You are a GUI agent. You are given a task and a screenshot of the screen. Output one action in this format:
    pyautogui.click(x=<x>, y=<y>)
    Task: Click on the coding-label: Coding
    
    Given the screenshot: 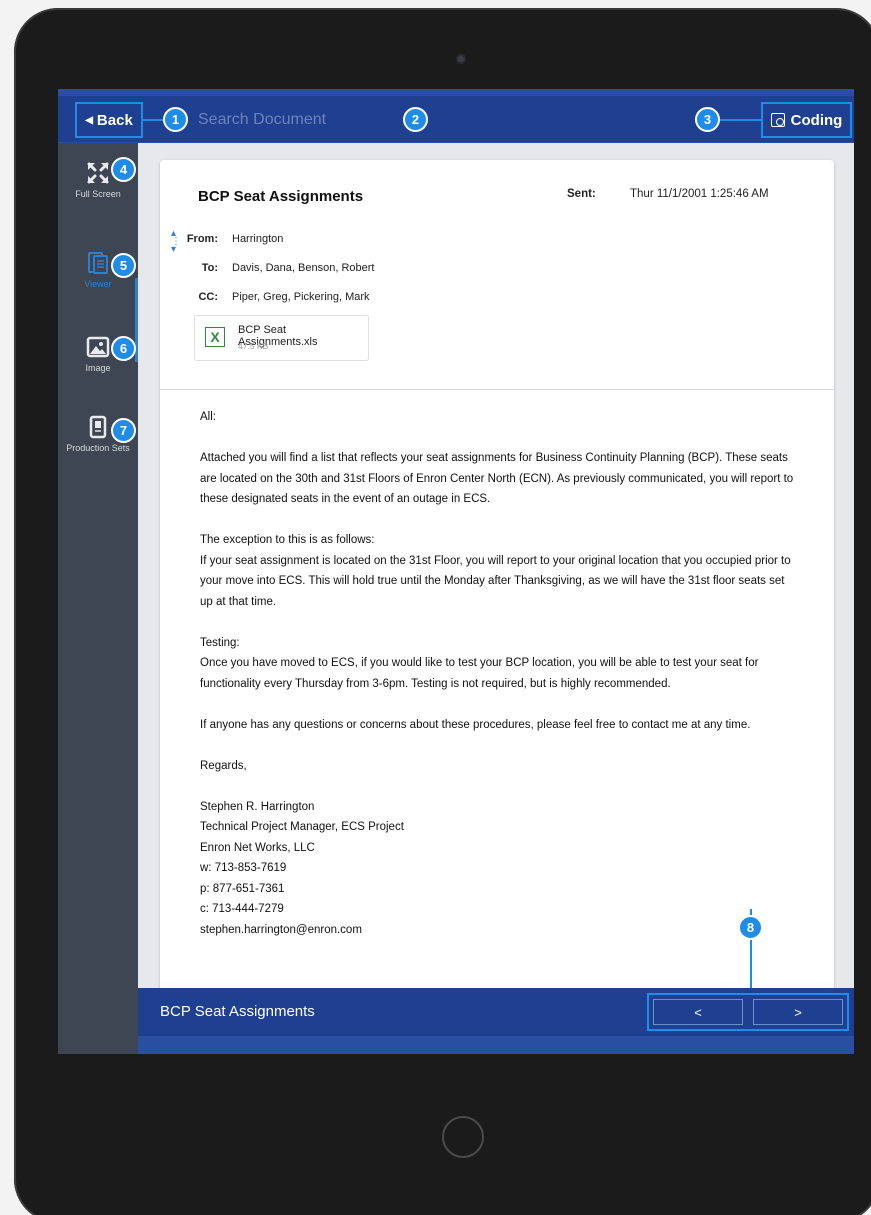 What is the action you would take?
    pyautogui.click(x=816, y=120)
    